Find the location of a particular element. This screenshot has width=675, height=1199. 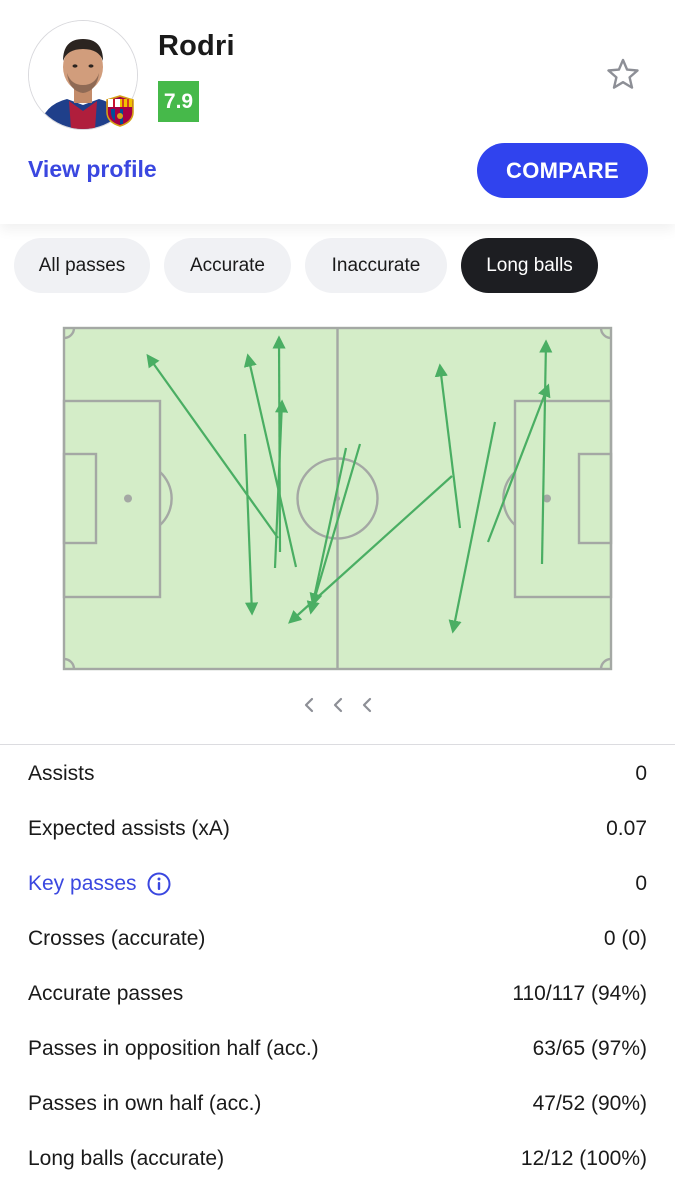

stat-row-long-balls: Long balls (accurate) 12/12 (100%) is located at coordinates (337, 1158).